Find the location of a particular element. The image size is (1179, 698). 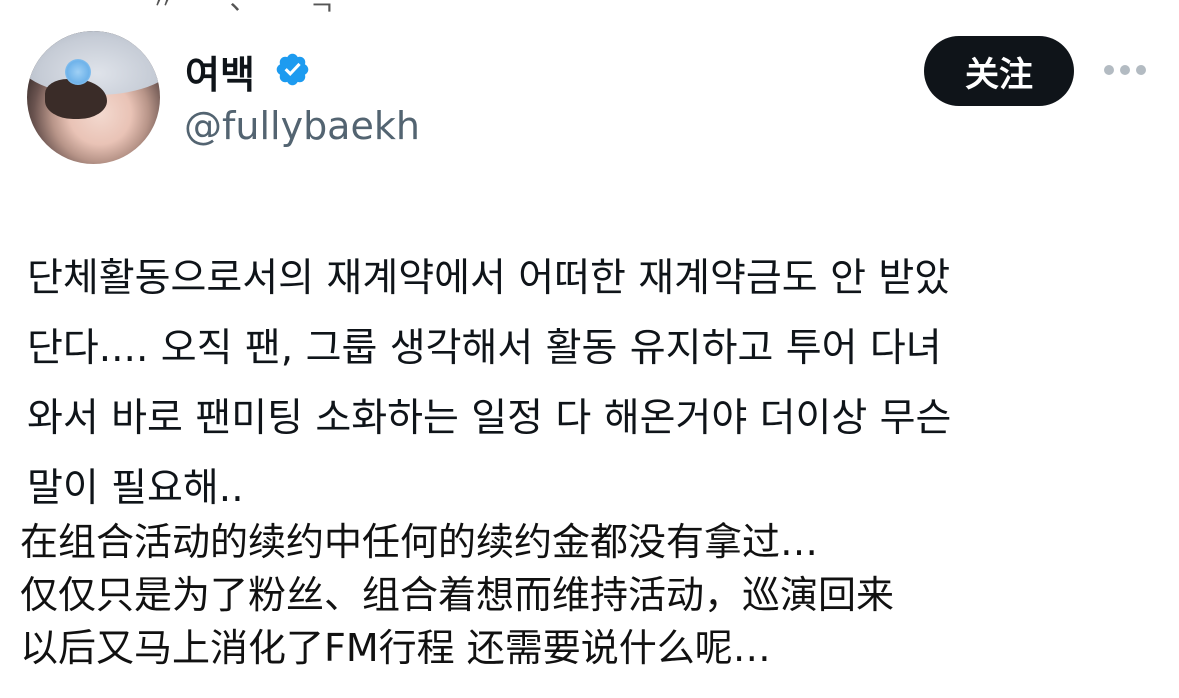

tweet-line: 단체활동으로서의 재계약에서 어떠한 재계약금도 안 받았 is located at coordinates (489, 278).